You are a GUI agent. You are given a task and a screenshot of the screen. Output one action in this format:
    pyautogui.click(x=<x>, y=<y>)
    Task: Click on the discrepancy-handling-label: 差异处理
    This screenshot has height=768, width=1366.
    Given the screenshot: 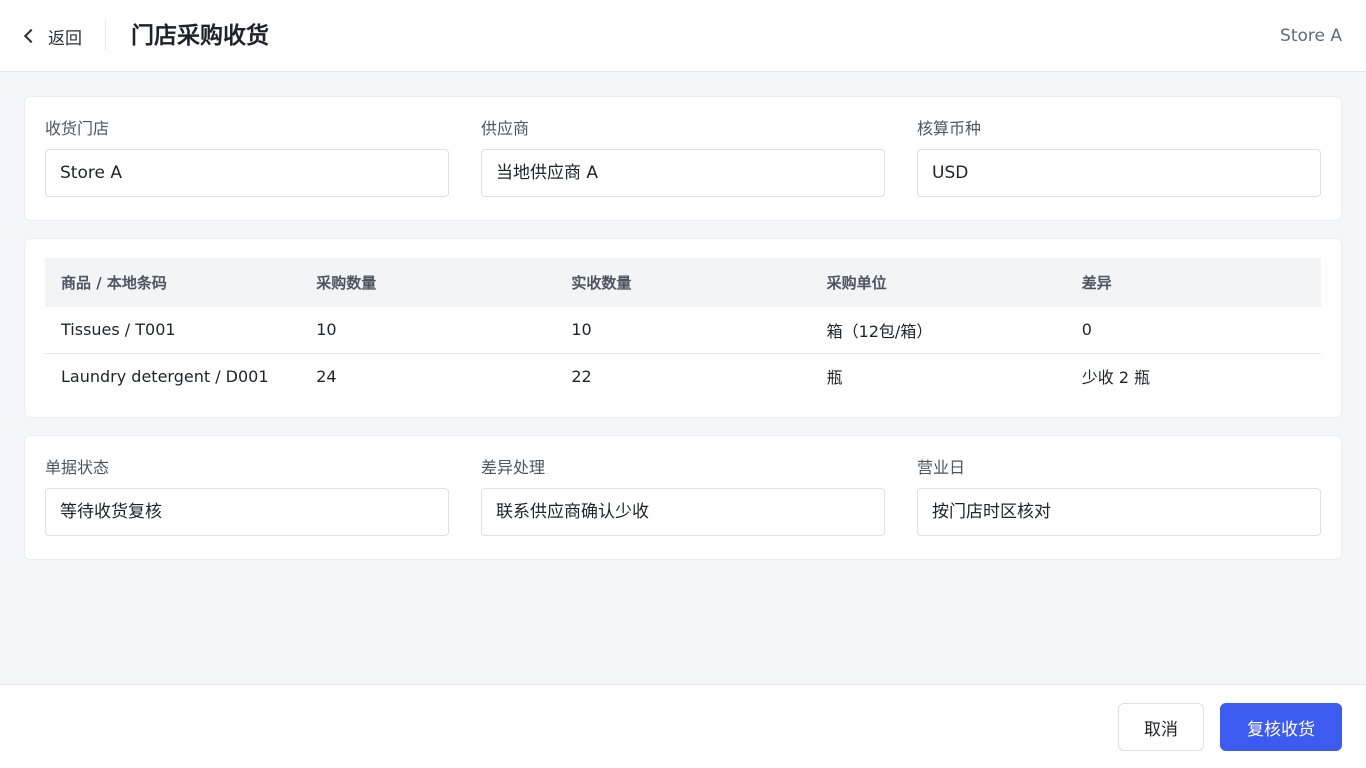 What is the action you would take?
    pyautogui.click(x=513, y=467)
    